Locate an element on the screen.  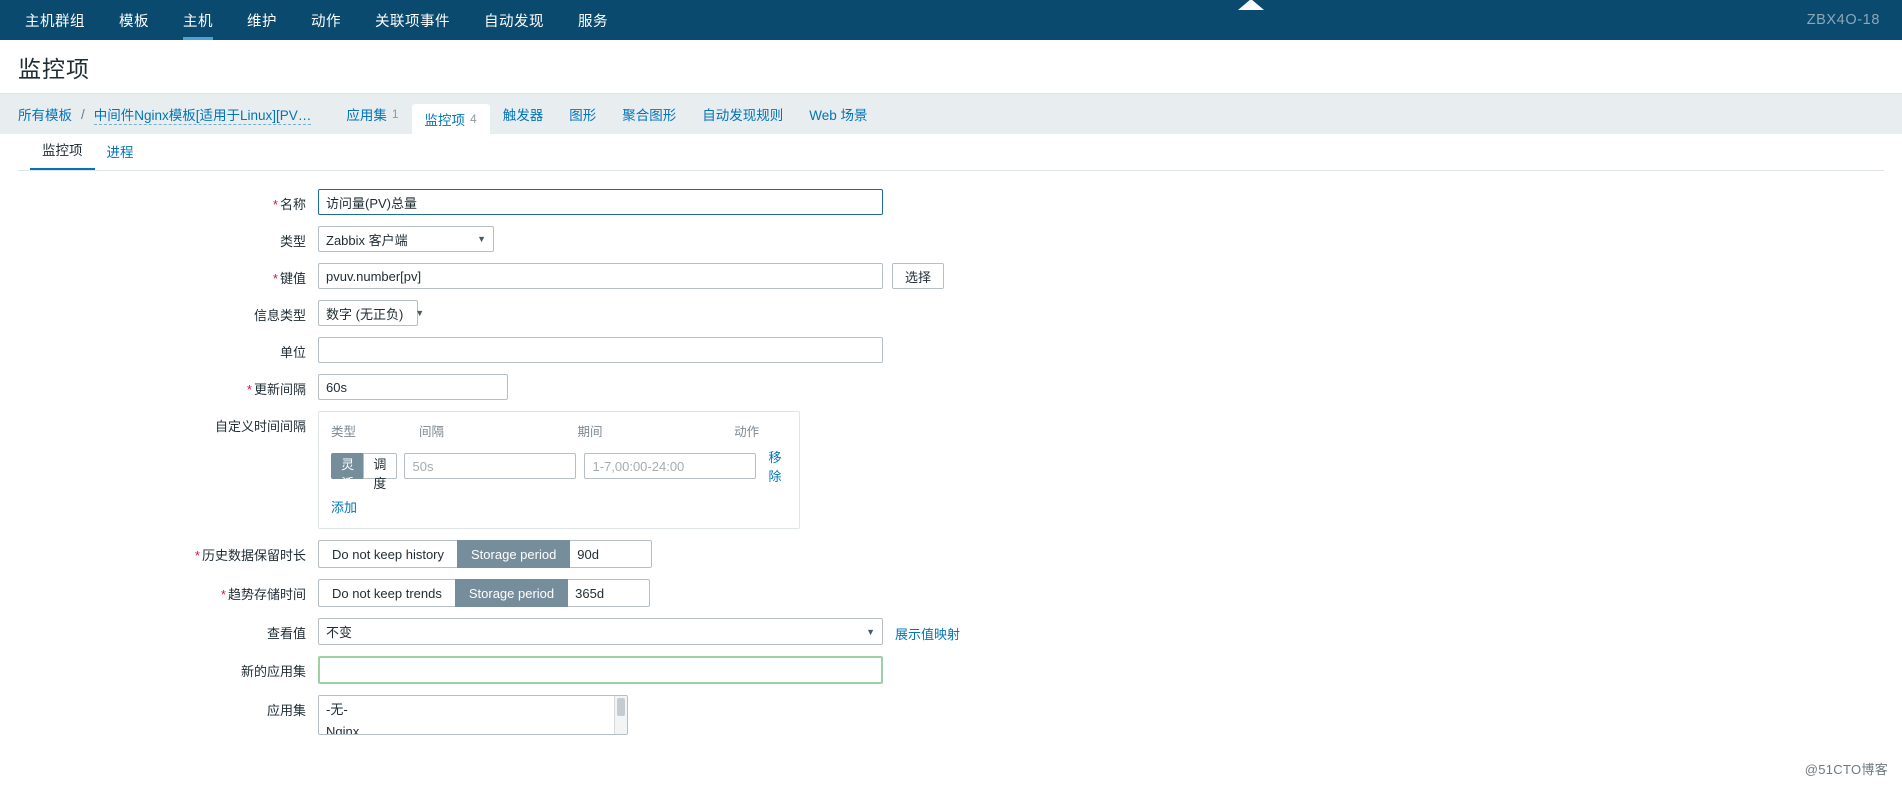
nav-item-label: 自动发现 is located at coordinates (514, 21).